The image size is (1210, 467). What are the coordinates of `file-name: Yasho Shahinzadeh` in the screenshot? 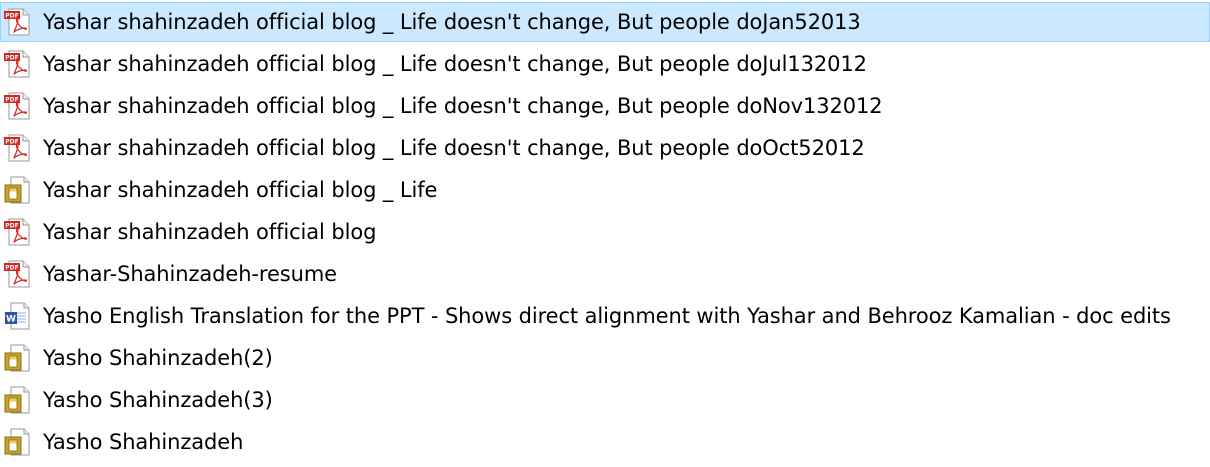 It's located at (143, 442).